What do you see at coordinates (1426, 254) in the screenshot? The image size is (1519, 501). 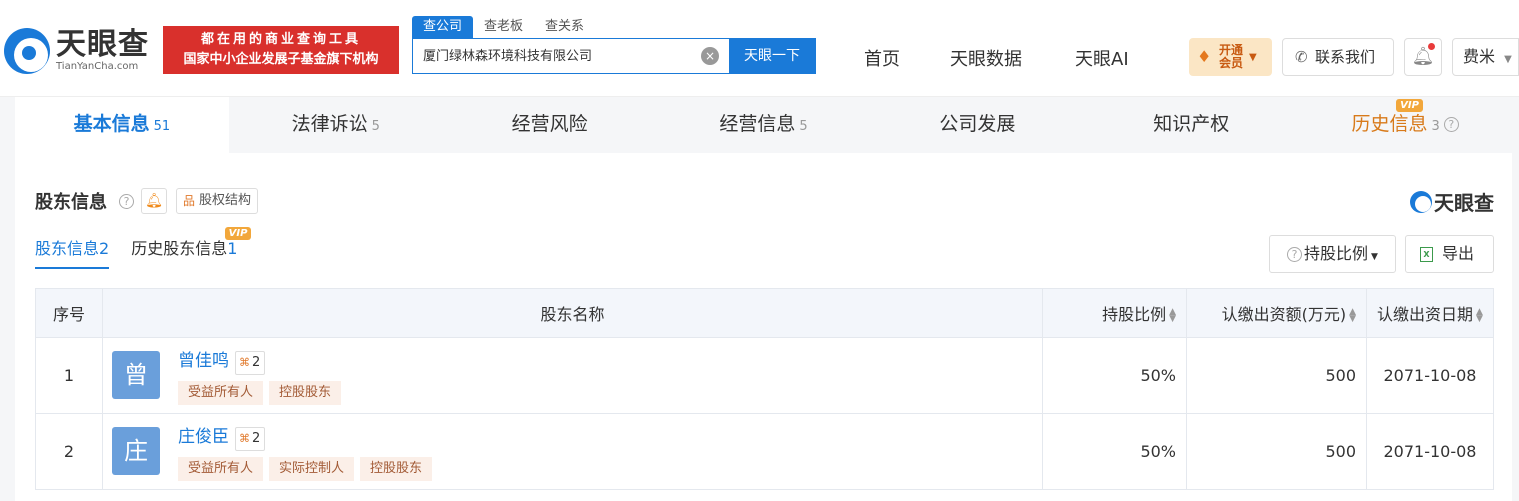 I see `excel-icon: X` at bounding box center [1426, 254].